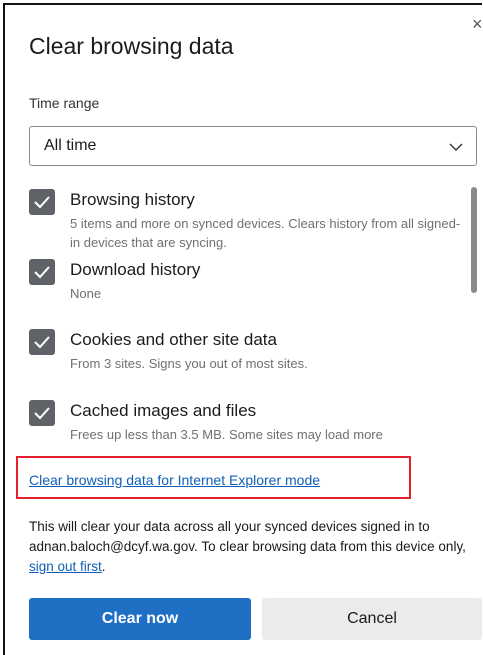  What do you see at coordinates (131, 46) in the screenshot?
I see `dialog-title: Clear browsing data` at bounding box center [131, 46].